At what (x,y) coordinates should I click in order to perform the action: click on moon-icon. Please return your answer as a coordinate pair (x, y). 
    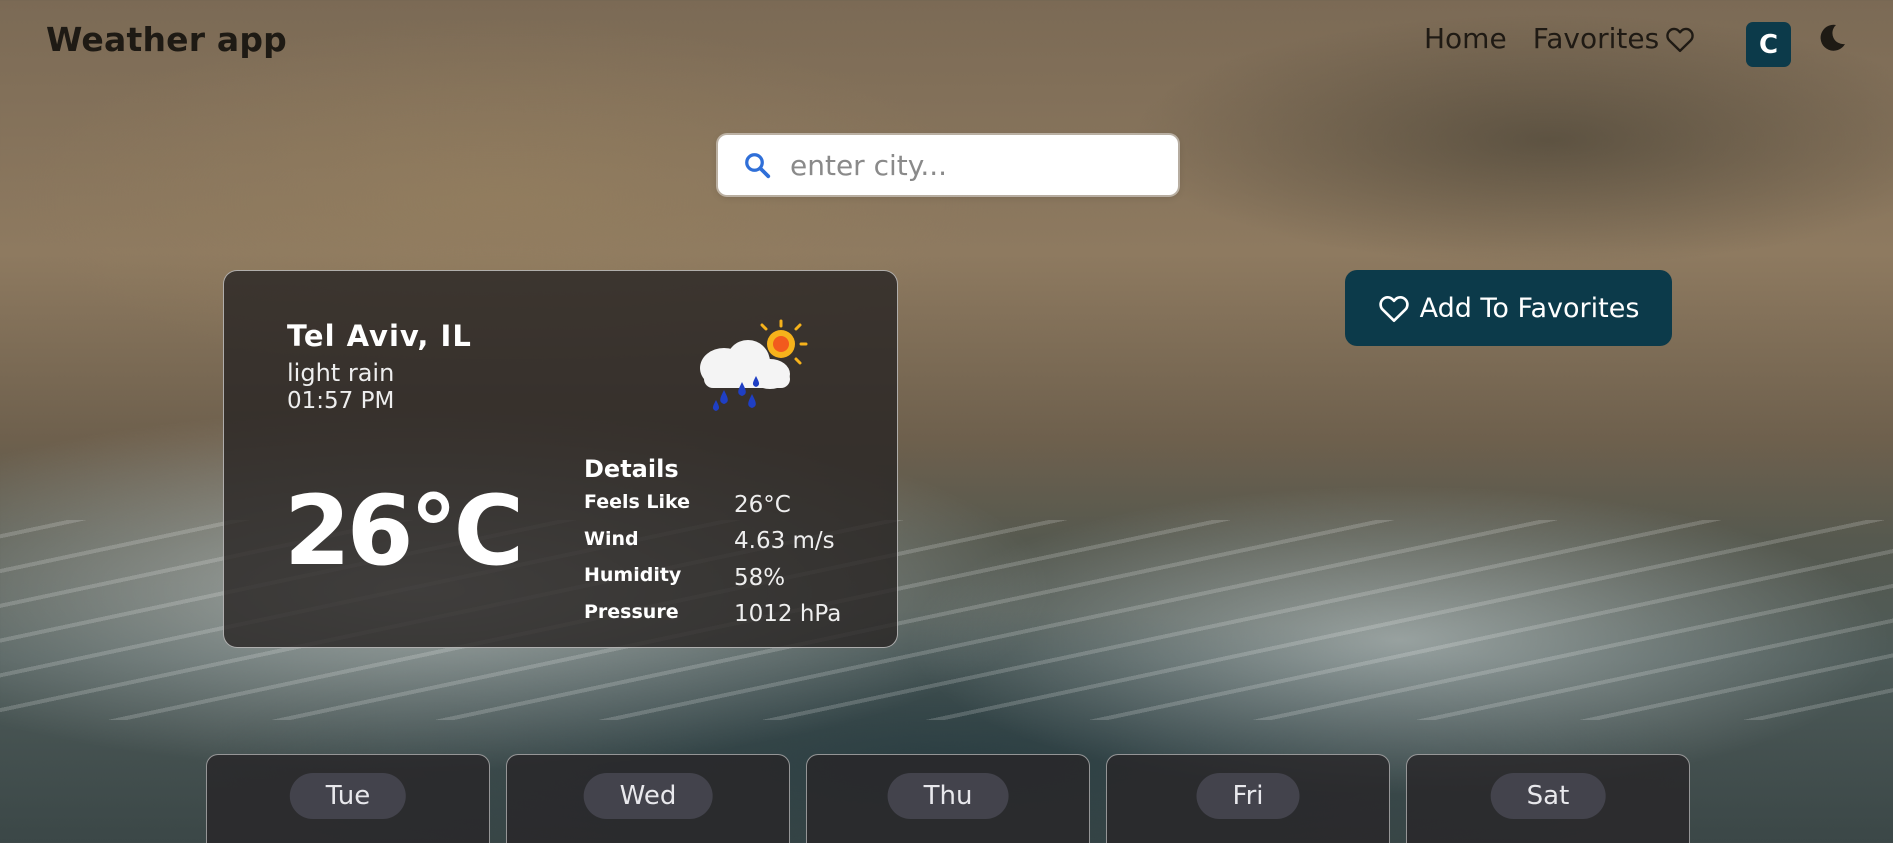
    Looking at the image, I should click on (1832, 38).